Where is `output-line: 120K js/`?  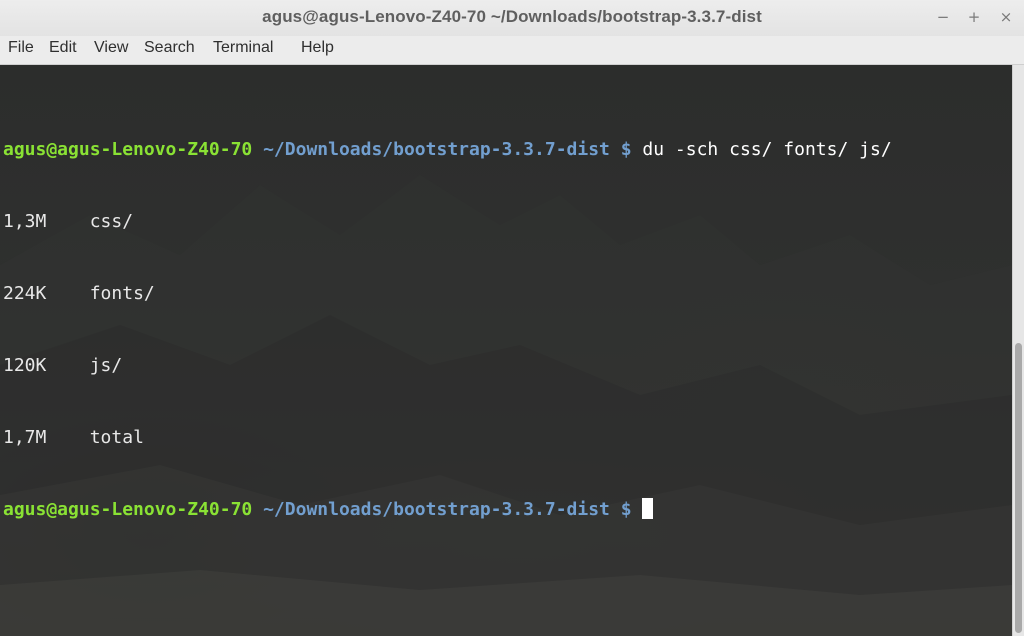 output-line: 120K js/ is located at coordinates (447, 366).